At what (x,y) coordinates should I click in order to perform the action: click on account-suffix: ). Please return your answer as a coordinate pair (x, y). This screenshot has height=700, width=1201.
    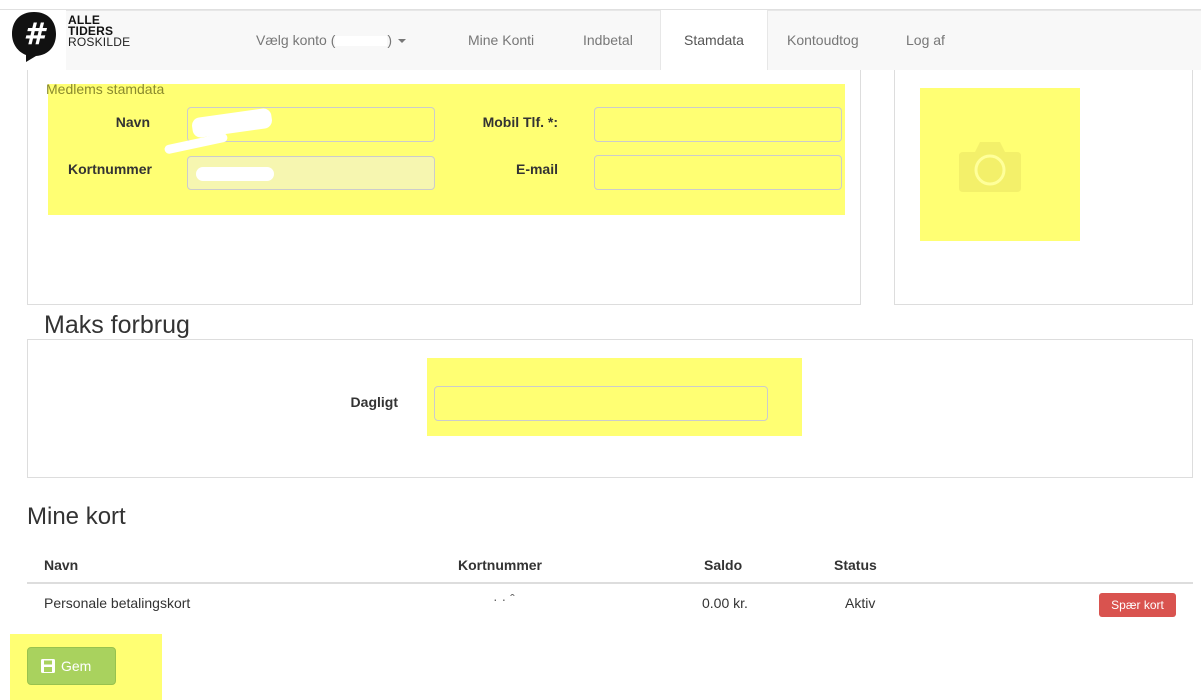
    Looking at the image, I should click on (390, 40).